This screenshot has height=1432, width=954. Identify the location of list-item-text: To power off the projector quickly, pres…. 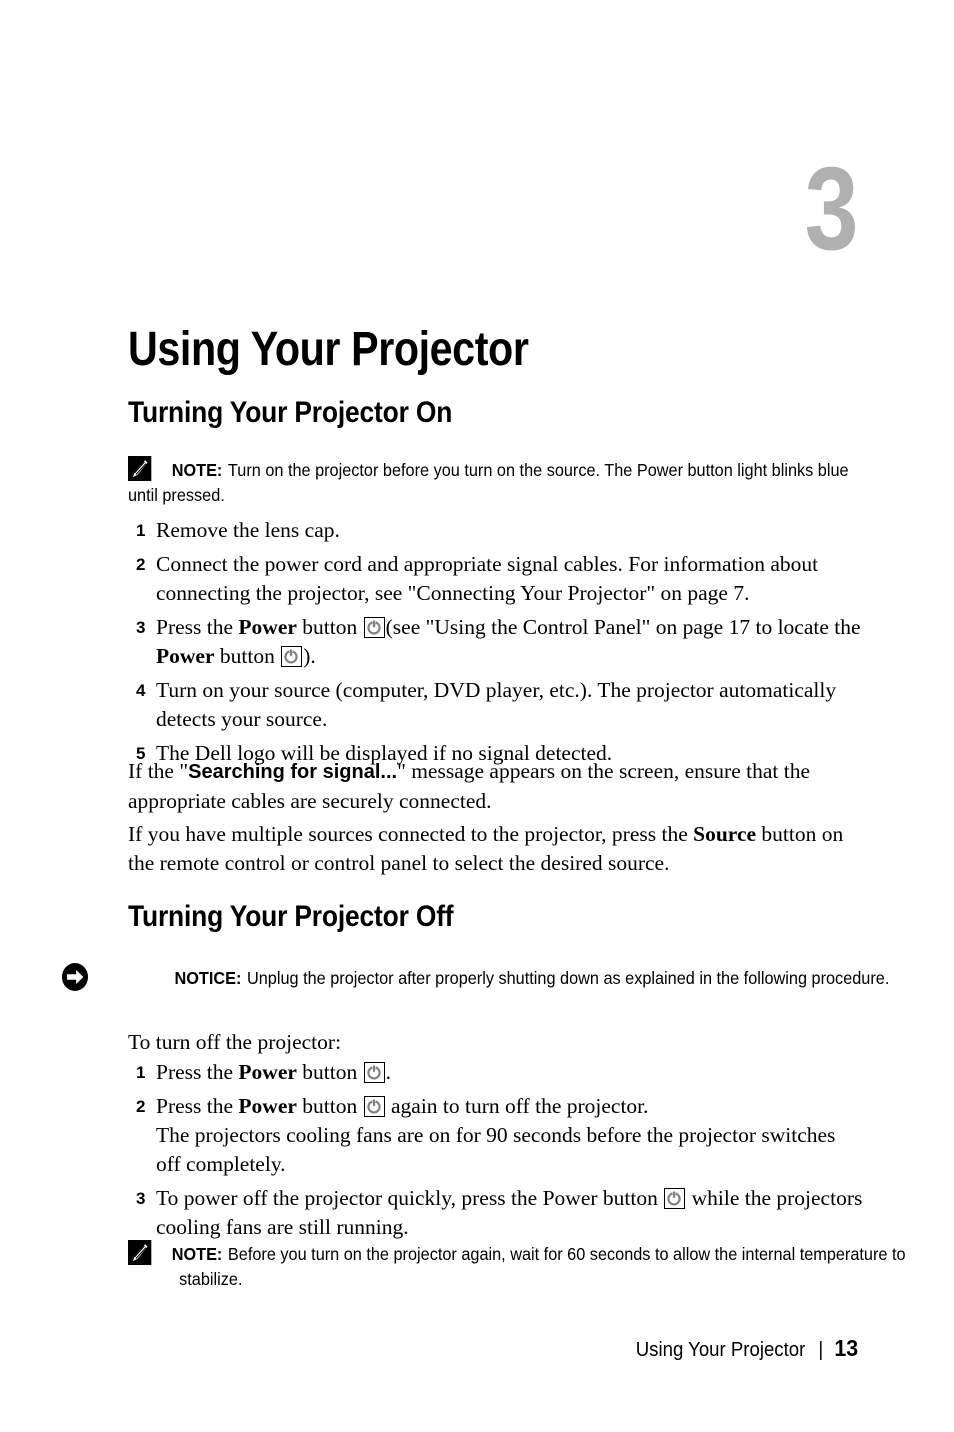
(509, 1213).